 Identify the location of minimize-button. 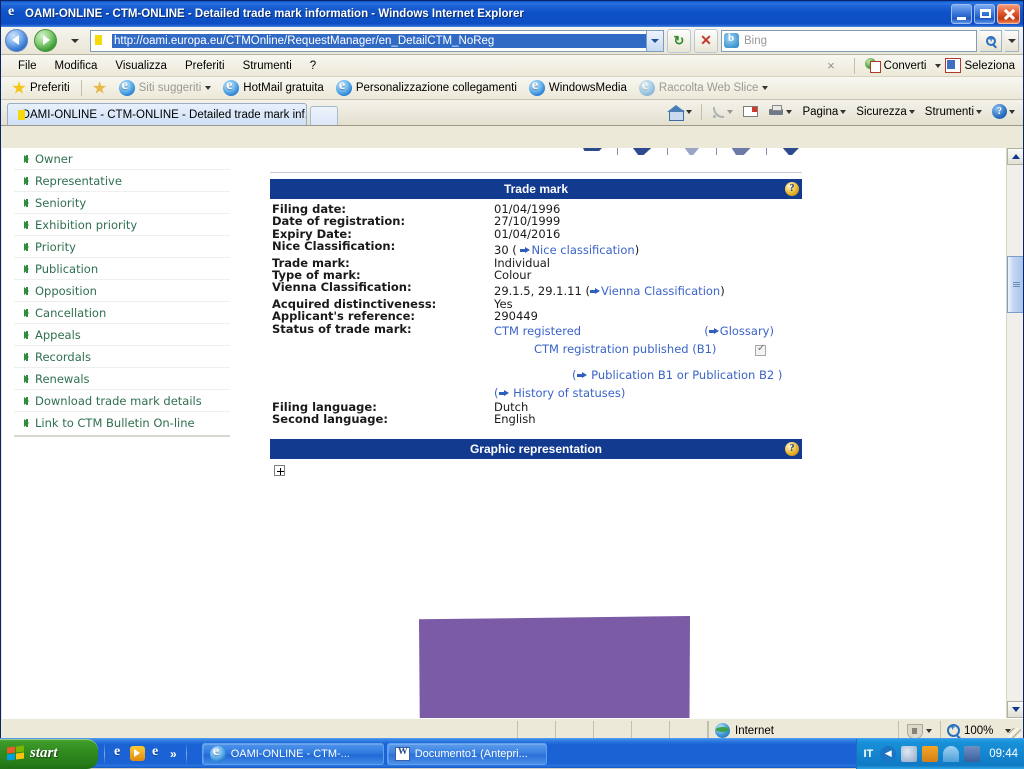
(961, 14).